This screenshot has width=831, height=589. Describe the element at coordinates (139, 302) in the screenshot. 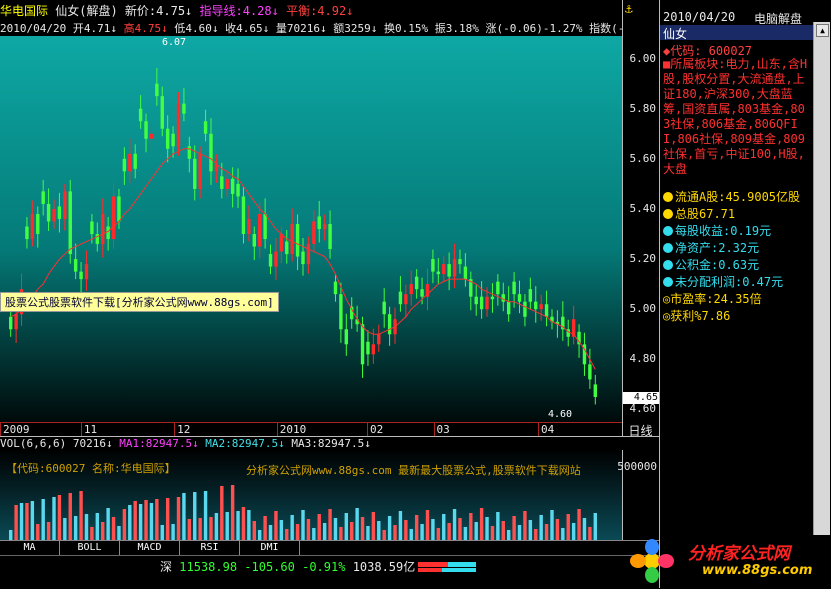

I see `watermark-banner: 股票公式股票软件下载[分析家公式网www.88gs.com]` at that location.